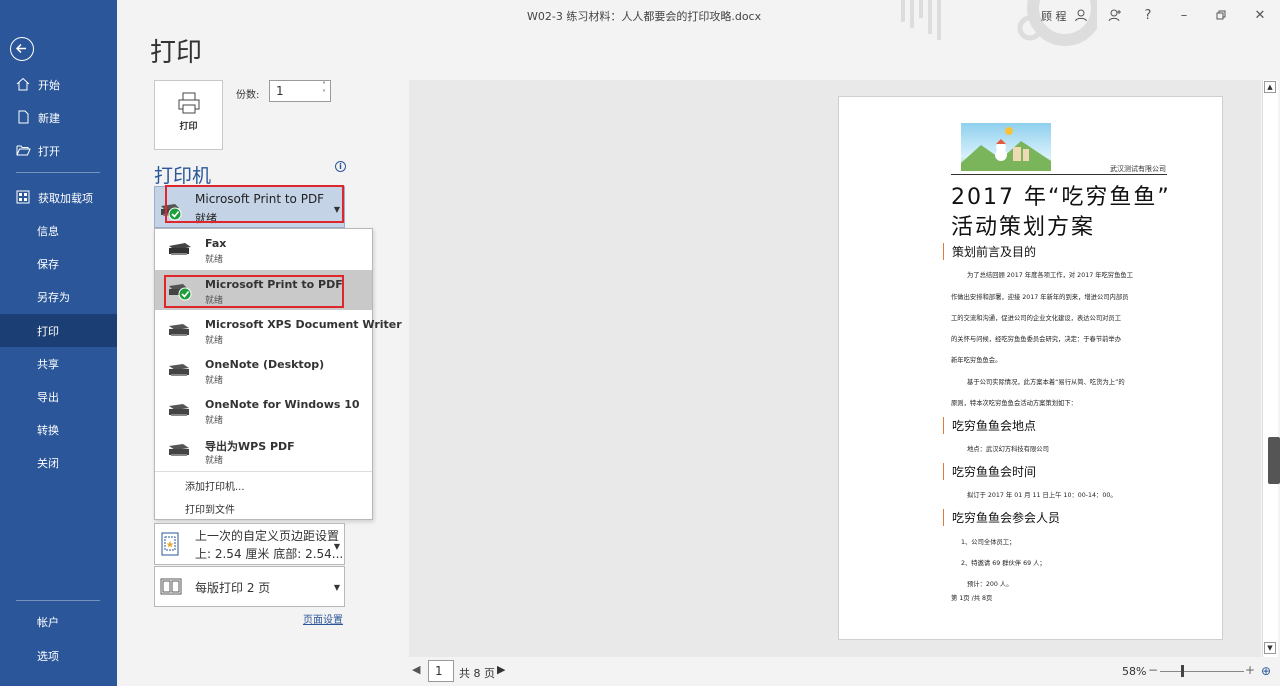  Describe the element at coordinates (249, 544) in the screenshot. I see `margins-dropdown: 上一次的自定义页边距设置 上: 2.54 厘米 底部: 2.54... ▼` at that location.